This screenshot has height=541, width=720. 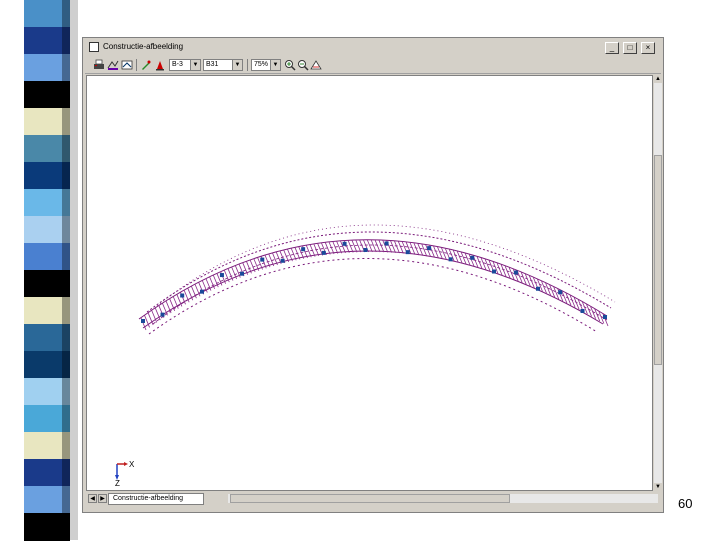 What do you see at coordinates (160, 65) in the screenshot?
I see `marker-icon` at bounding box center [160, 65].